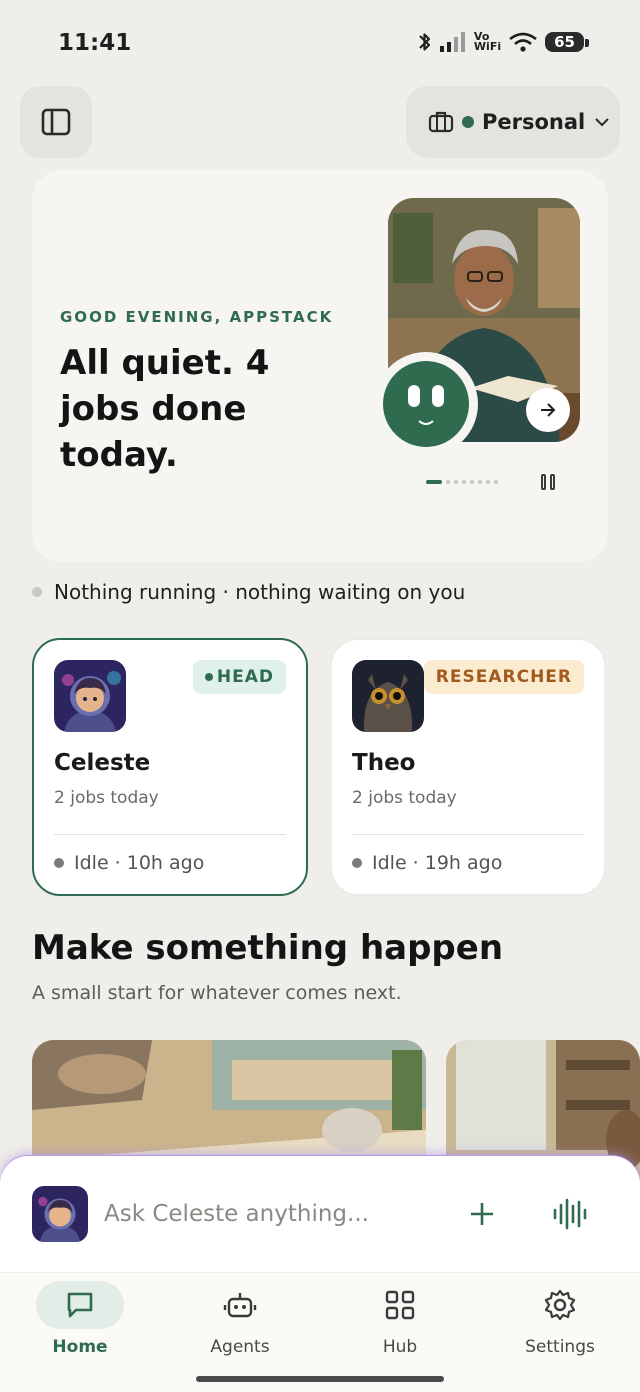 The height and width of the screenshot is (1392, 640). Describe the element at coordinates (523, 42) in the screenshot. I see `wifi-icon` at that location.